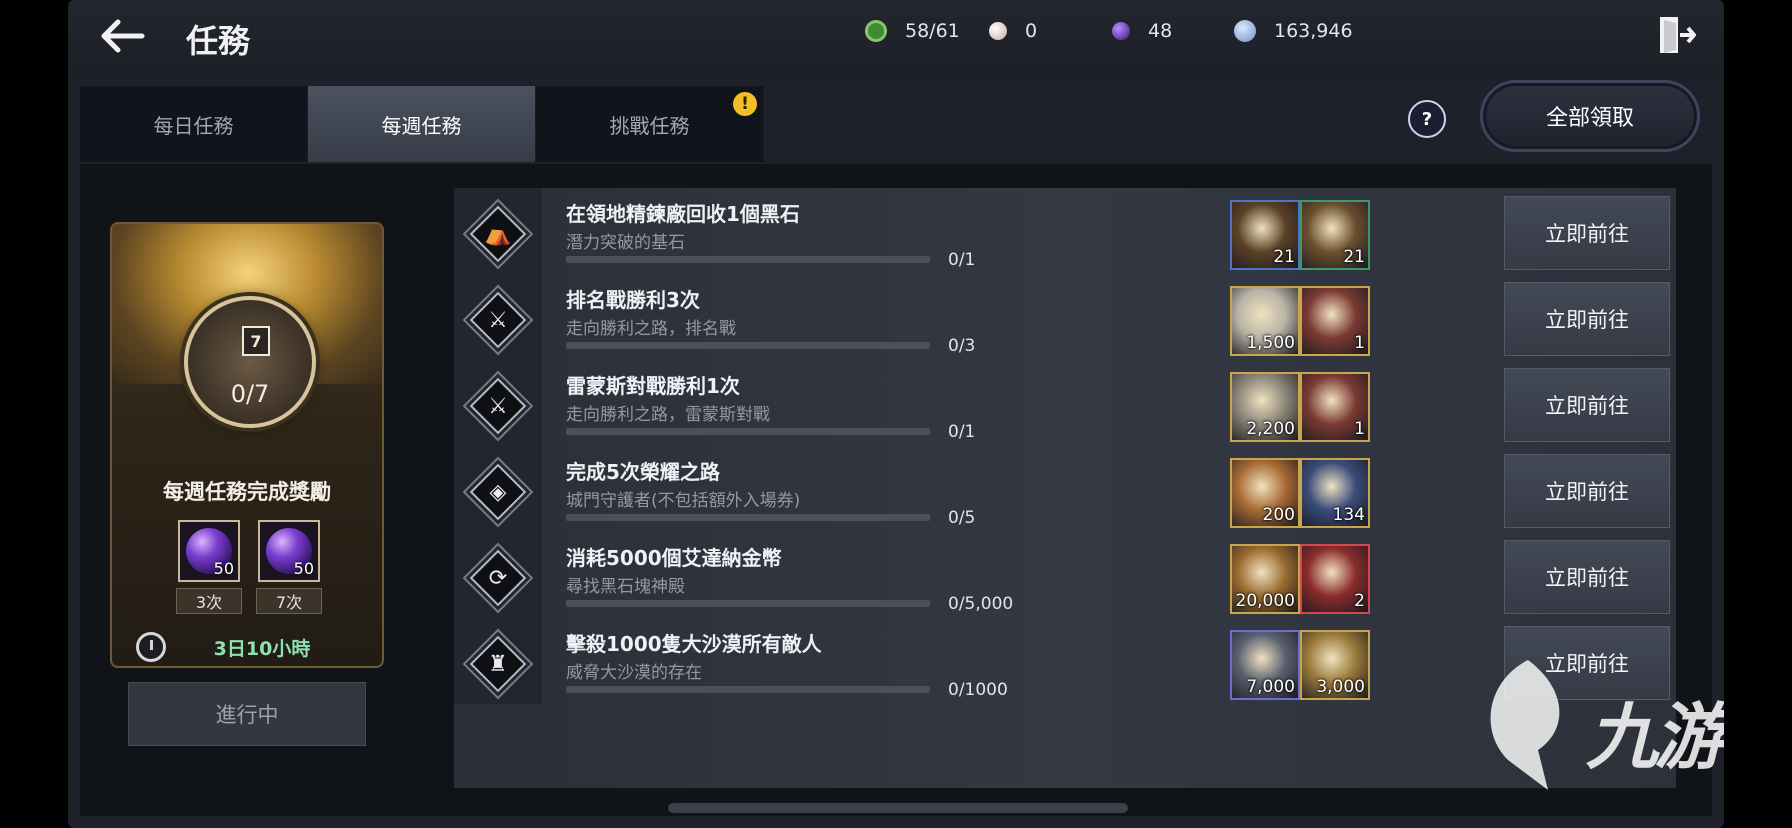  I want to click on clock-icon, so click(151, 647).